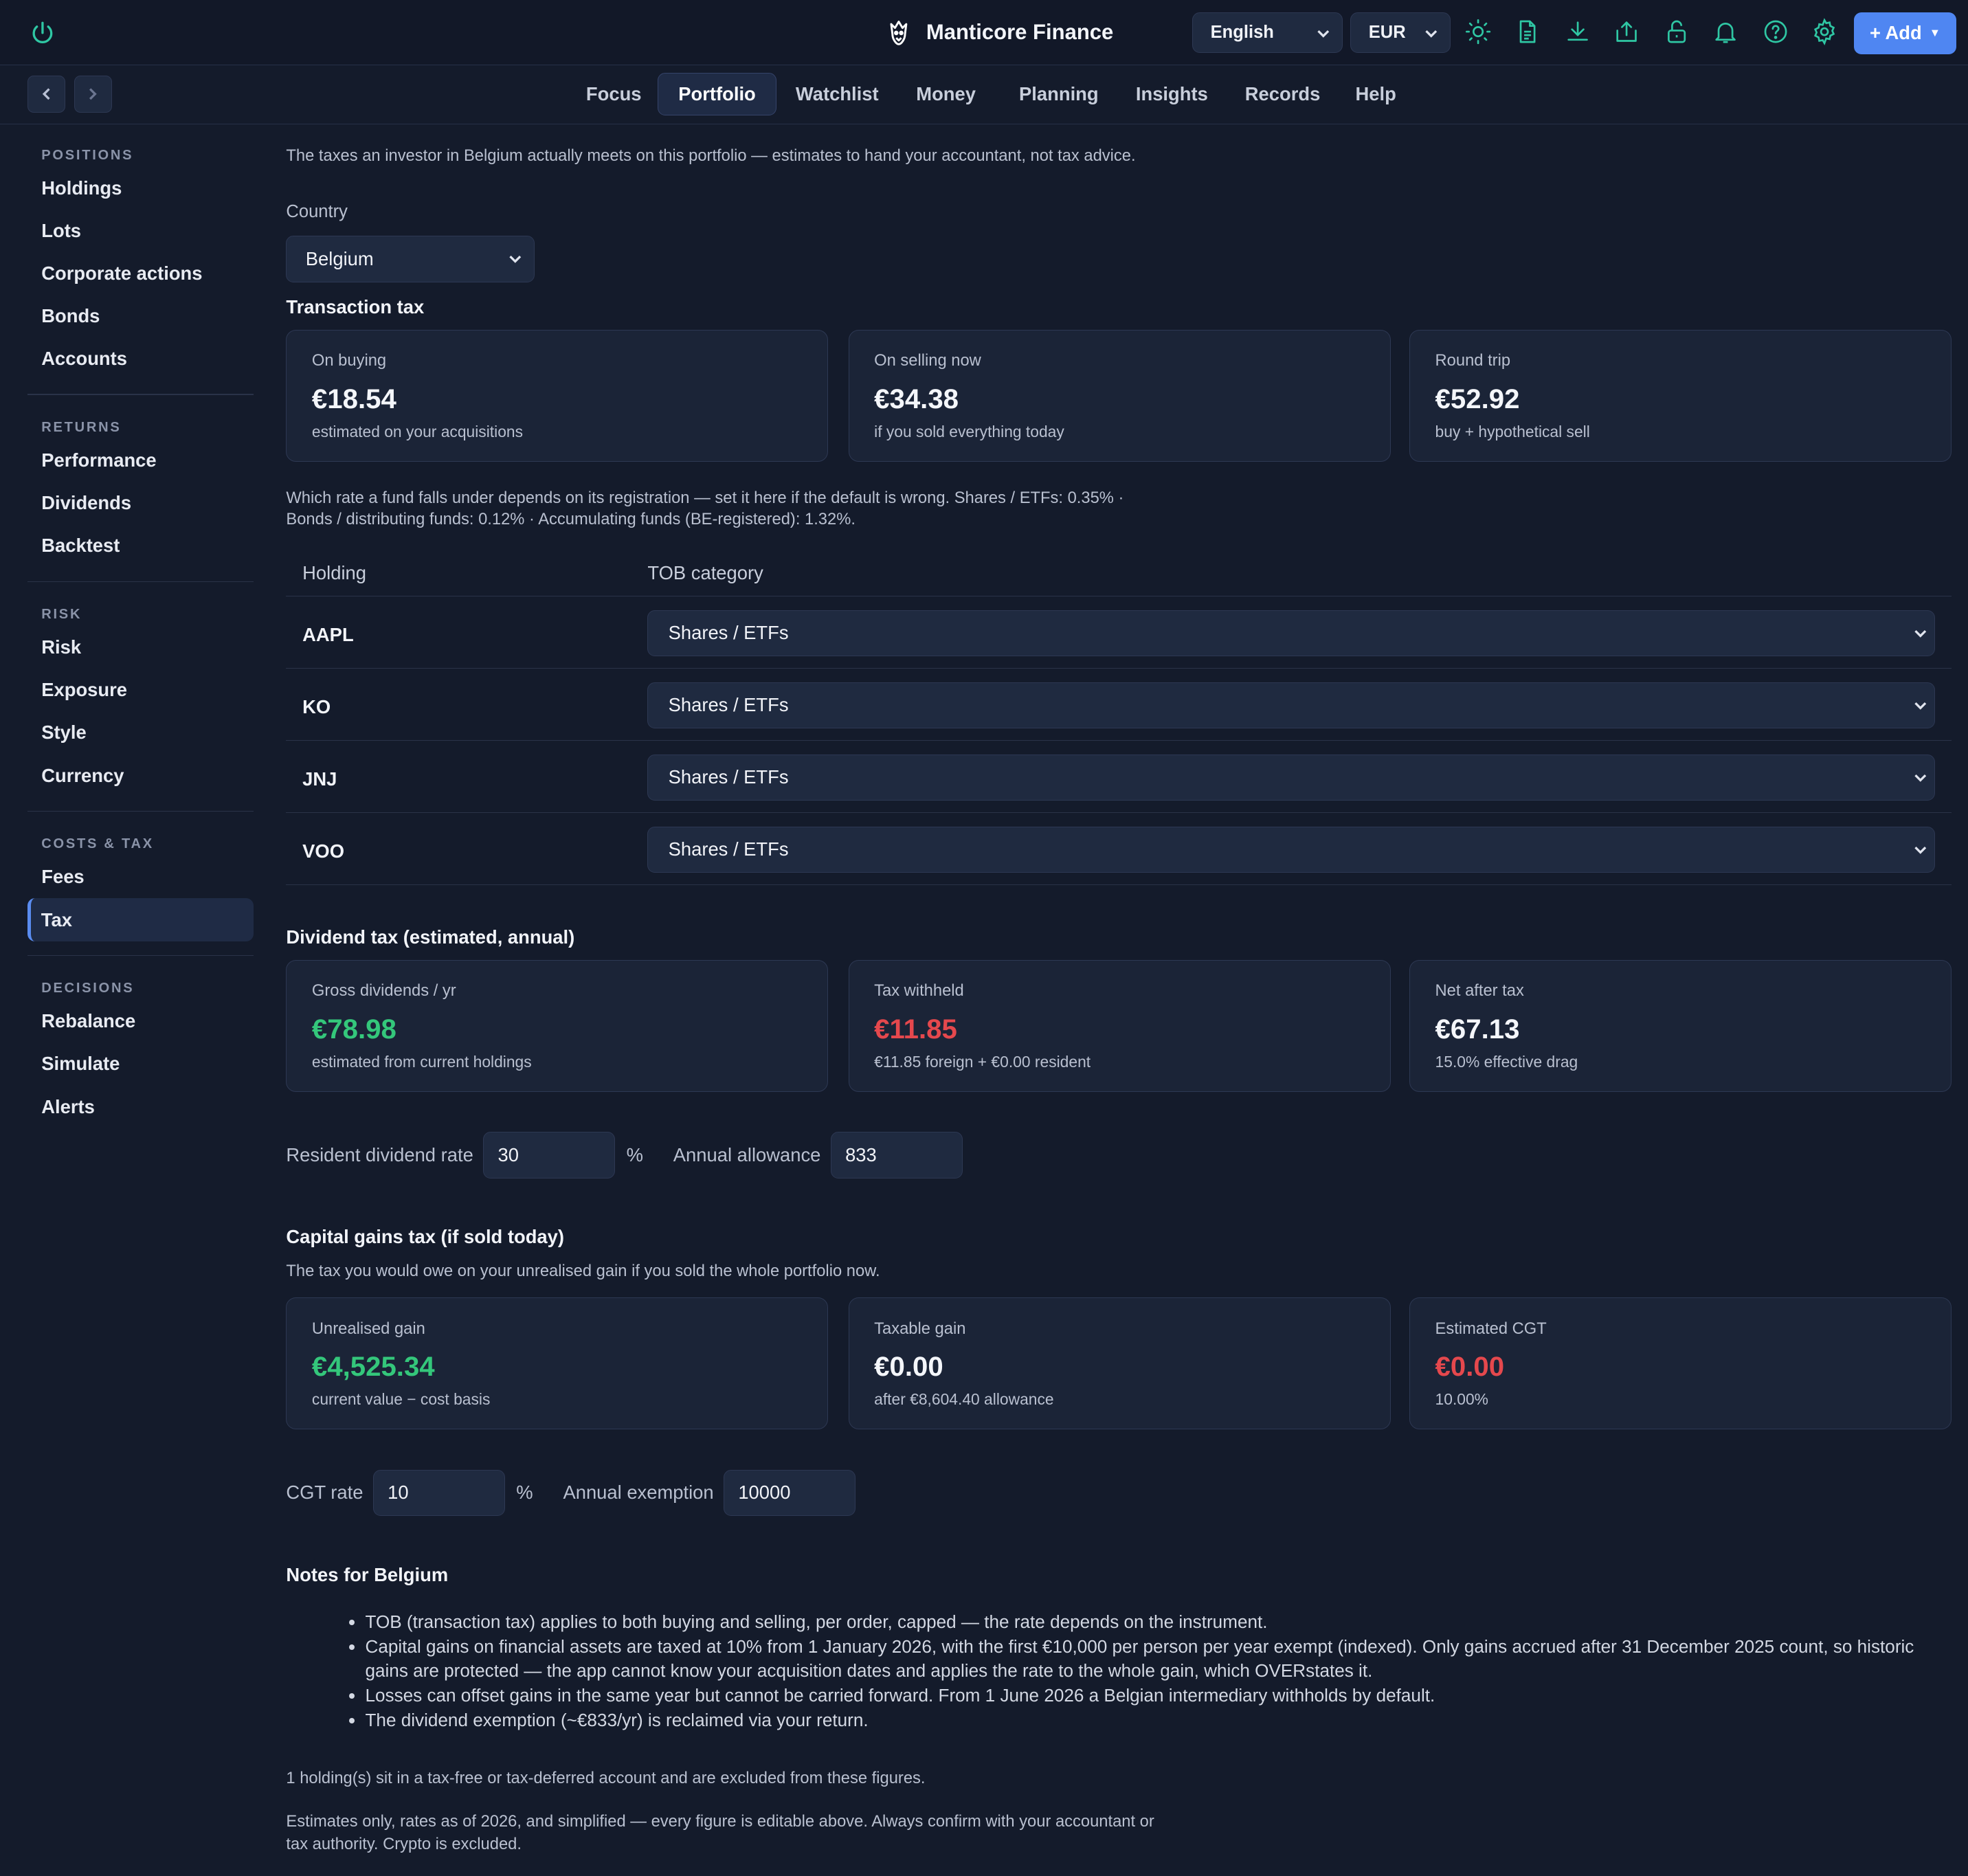 This screenshot has width=1968, height=1876. I want to click on sidebar-item-performance: Performance, so click(140, 461).